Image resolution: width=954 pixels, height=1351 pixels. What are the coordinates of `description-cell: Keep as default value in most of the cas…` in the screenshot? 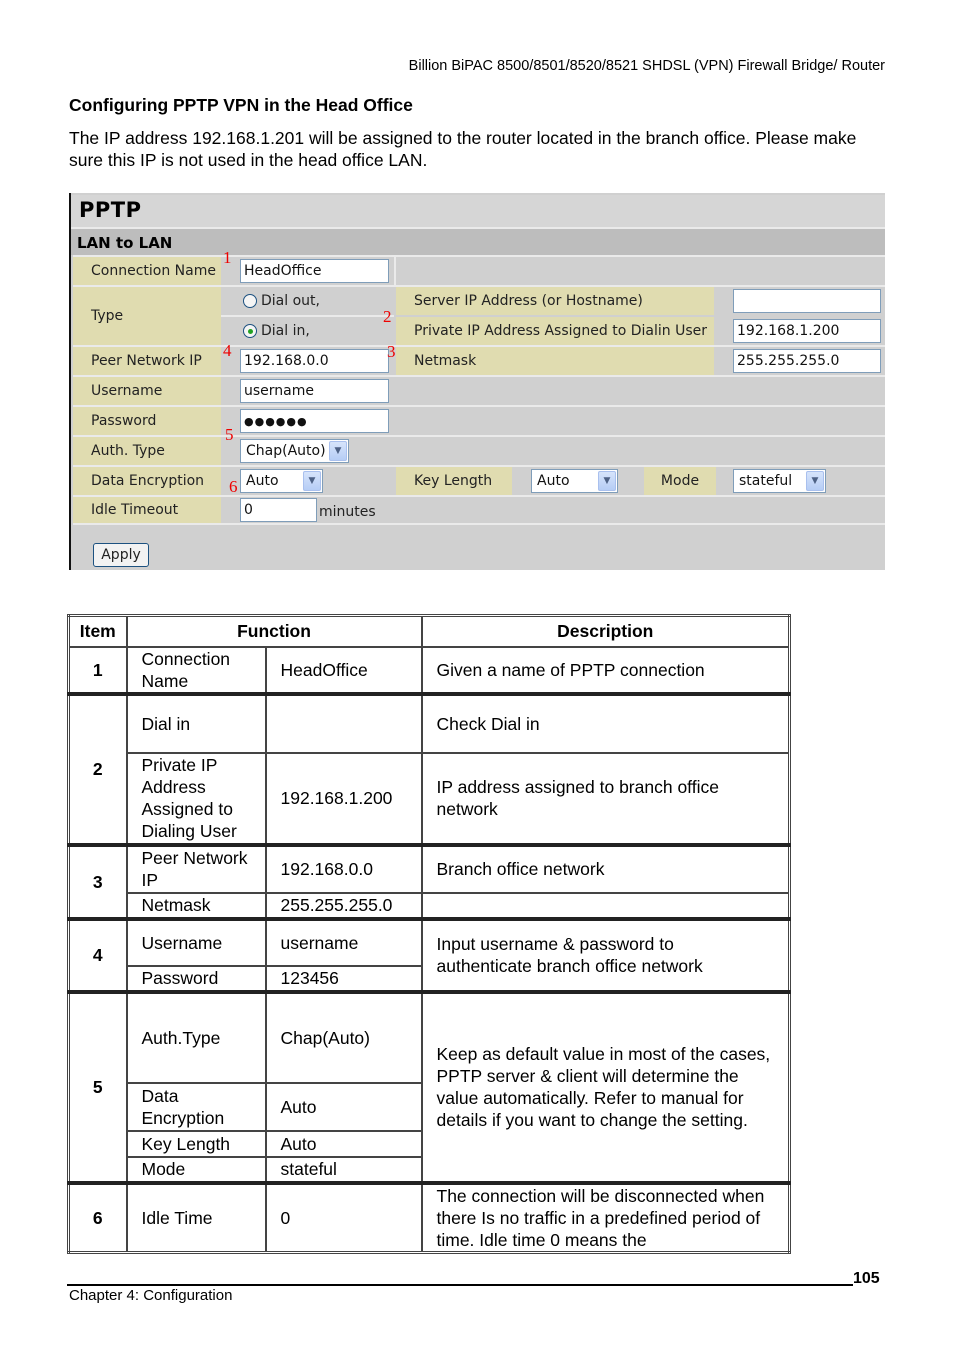 It's located at (605, 1086).